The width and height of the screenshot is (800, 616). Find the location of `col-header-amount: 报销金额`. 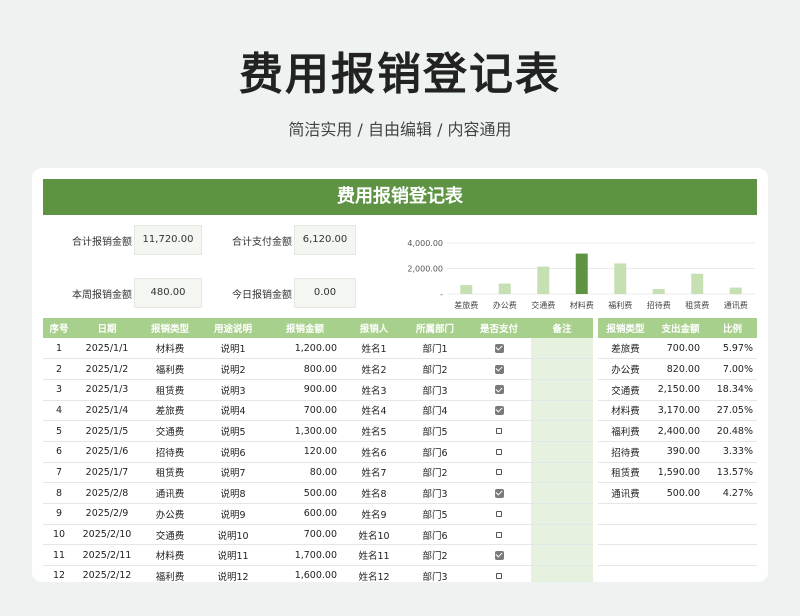

col-header-amount: 报销金额 is located at coordinates (305, 328).